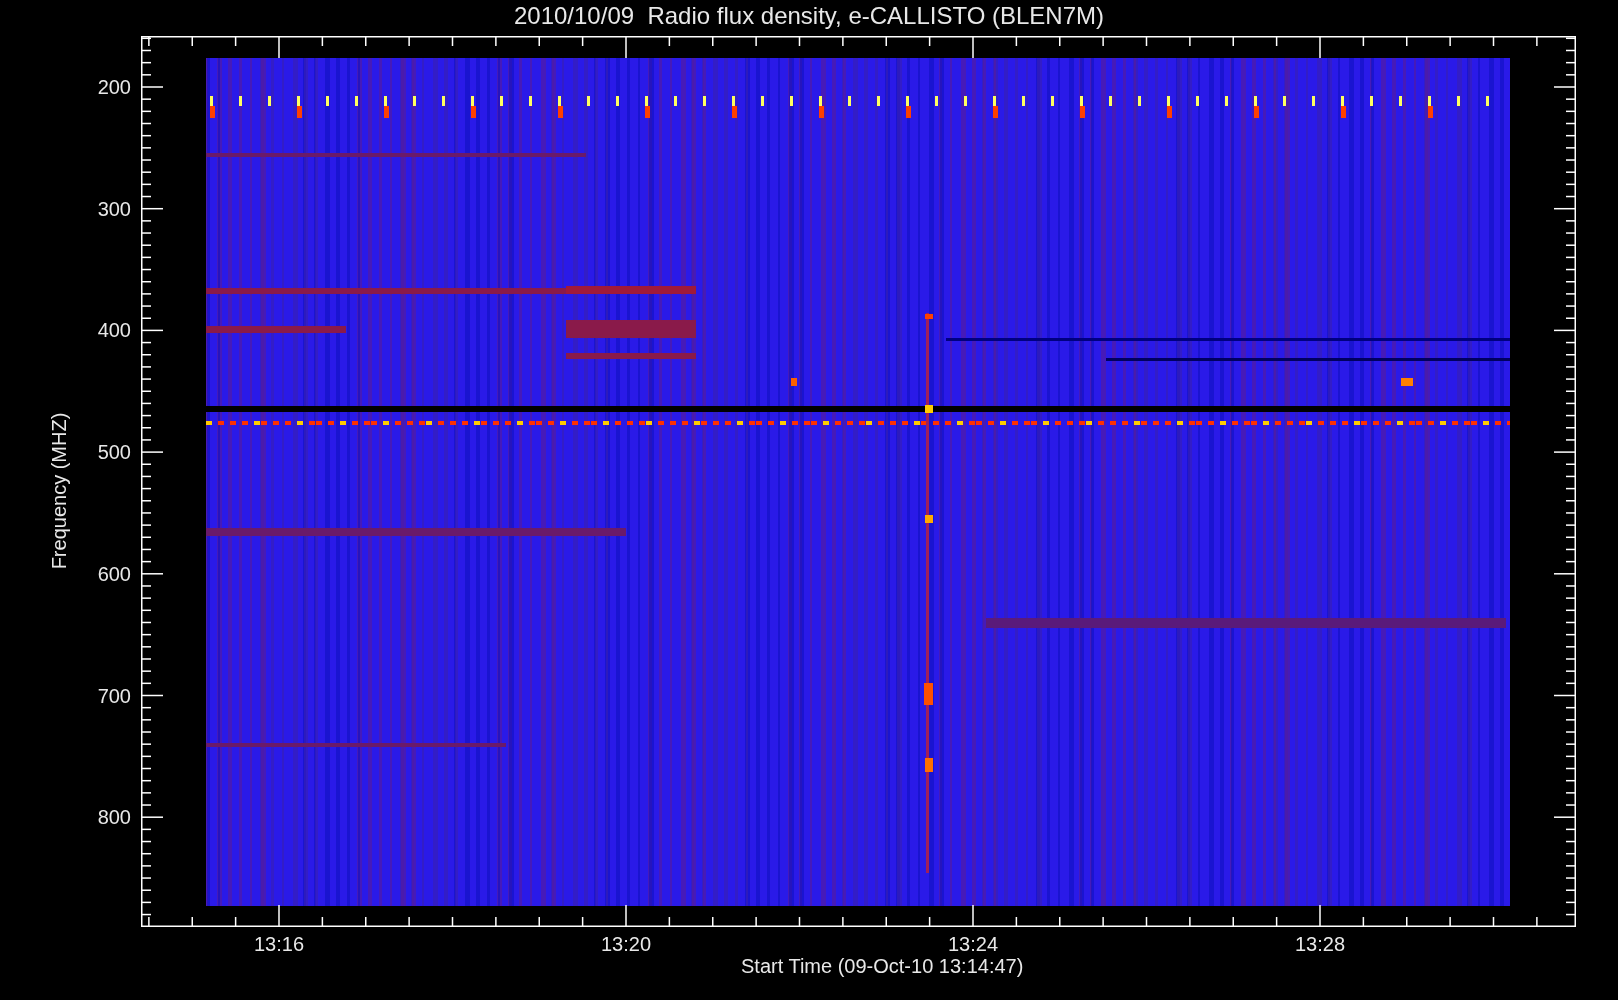 The width and height of the screenshot is (1618, 1000). Describe the element at coordinates (59, 491) in the screenshot. I see `y-axis-label: Frequency (MHZ)` at that location.